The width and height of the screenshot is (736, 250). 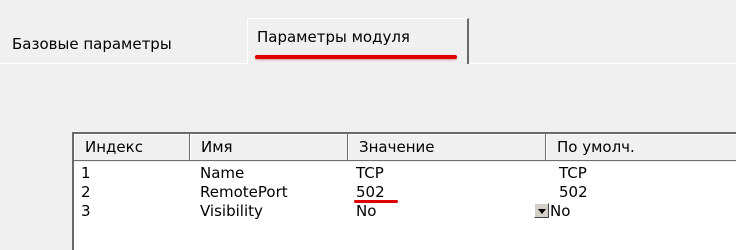 What do you see at coordinates (370, 174) in the screenshot?
I see `cell-value: TCP` at bounding box center [370, 174].